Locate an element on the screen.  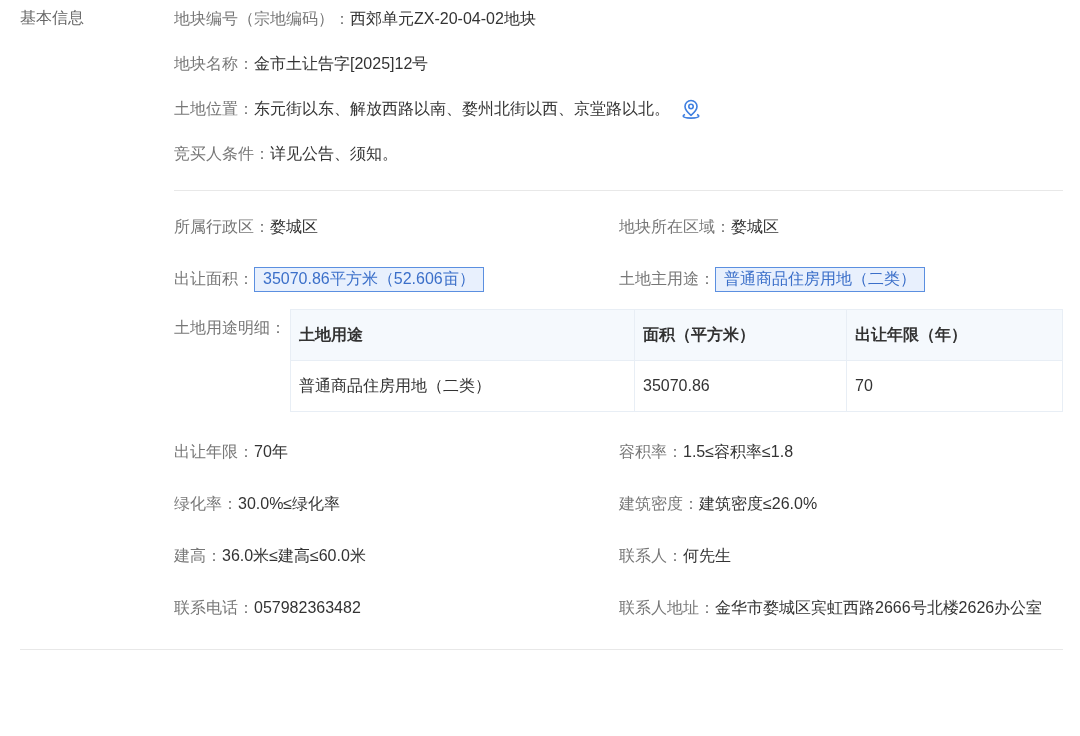
field-label: 土地用途明细： is located at coordinates (230, 328).